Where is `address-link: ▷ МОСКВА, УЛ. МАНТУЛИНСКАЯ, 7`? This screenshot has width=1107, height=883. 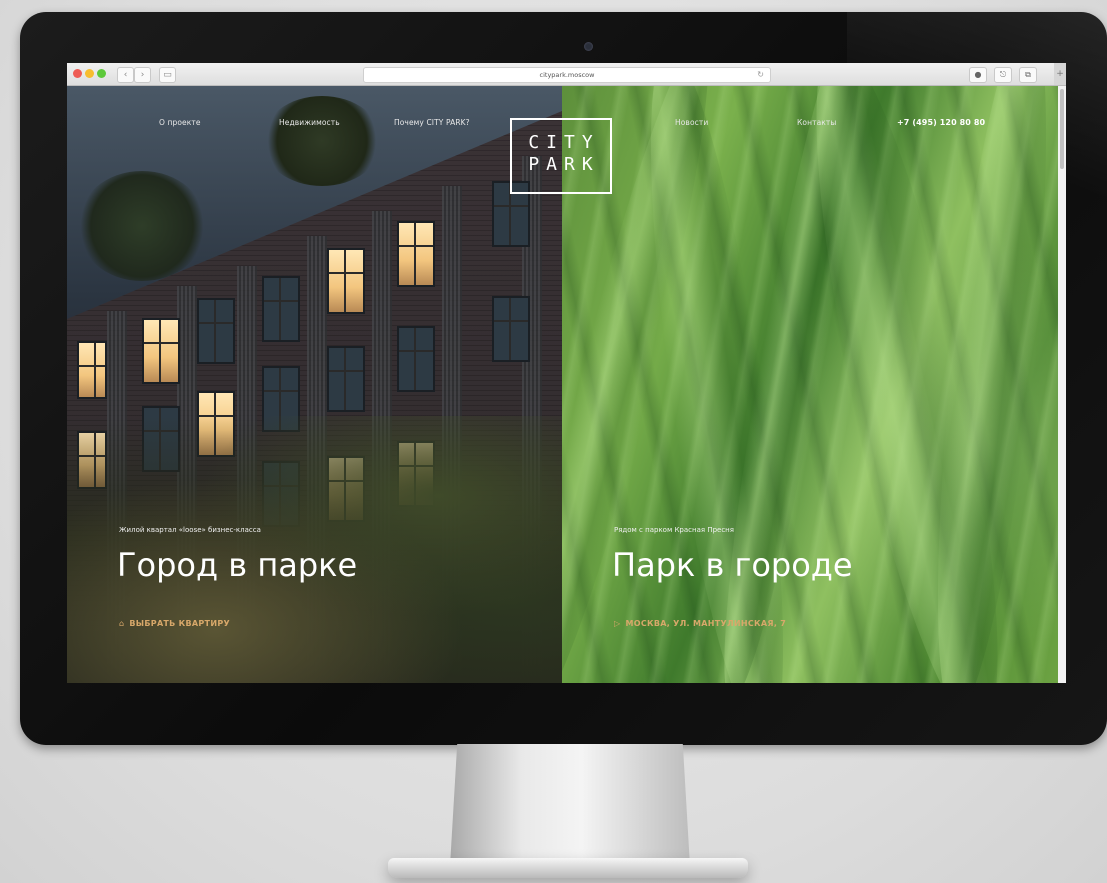 address-link: ▷ МОСКВА, УЛ. МАНТУЛИНСКАЯ, 7 is located at coordinates (700, 623).